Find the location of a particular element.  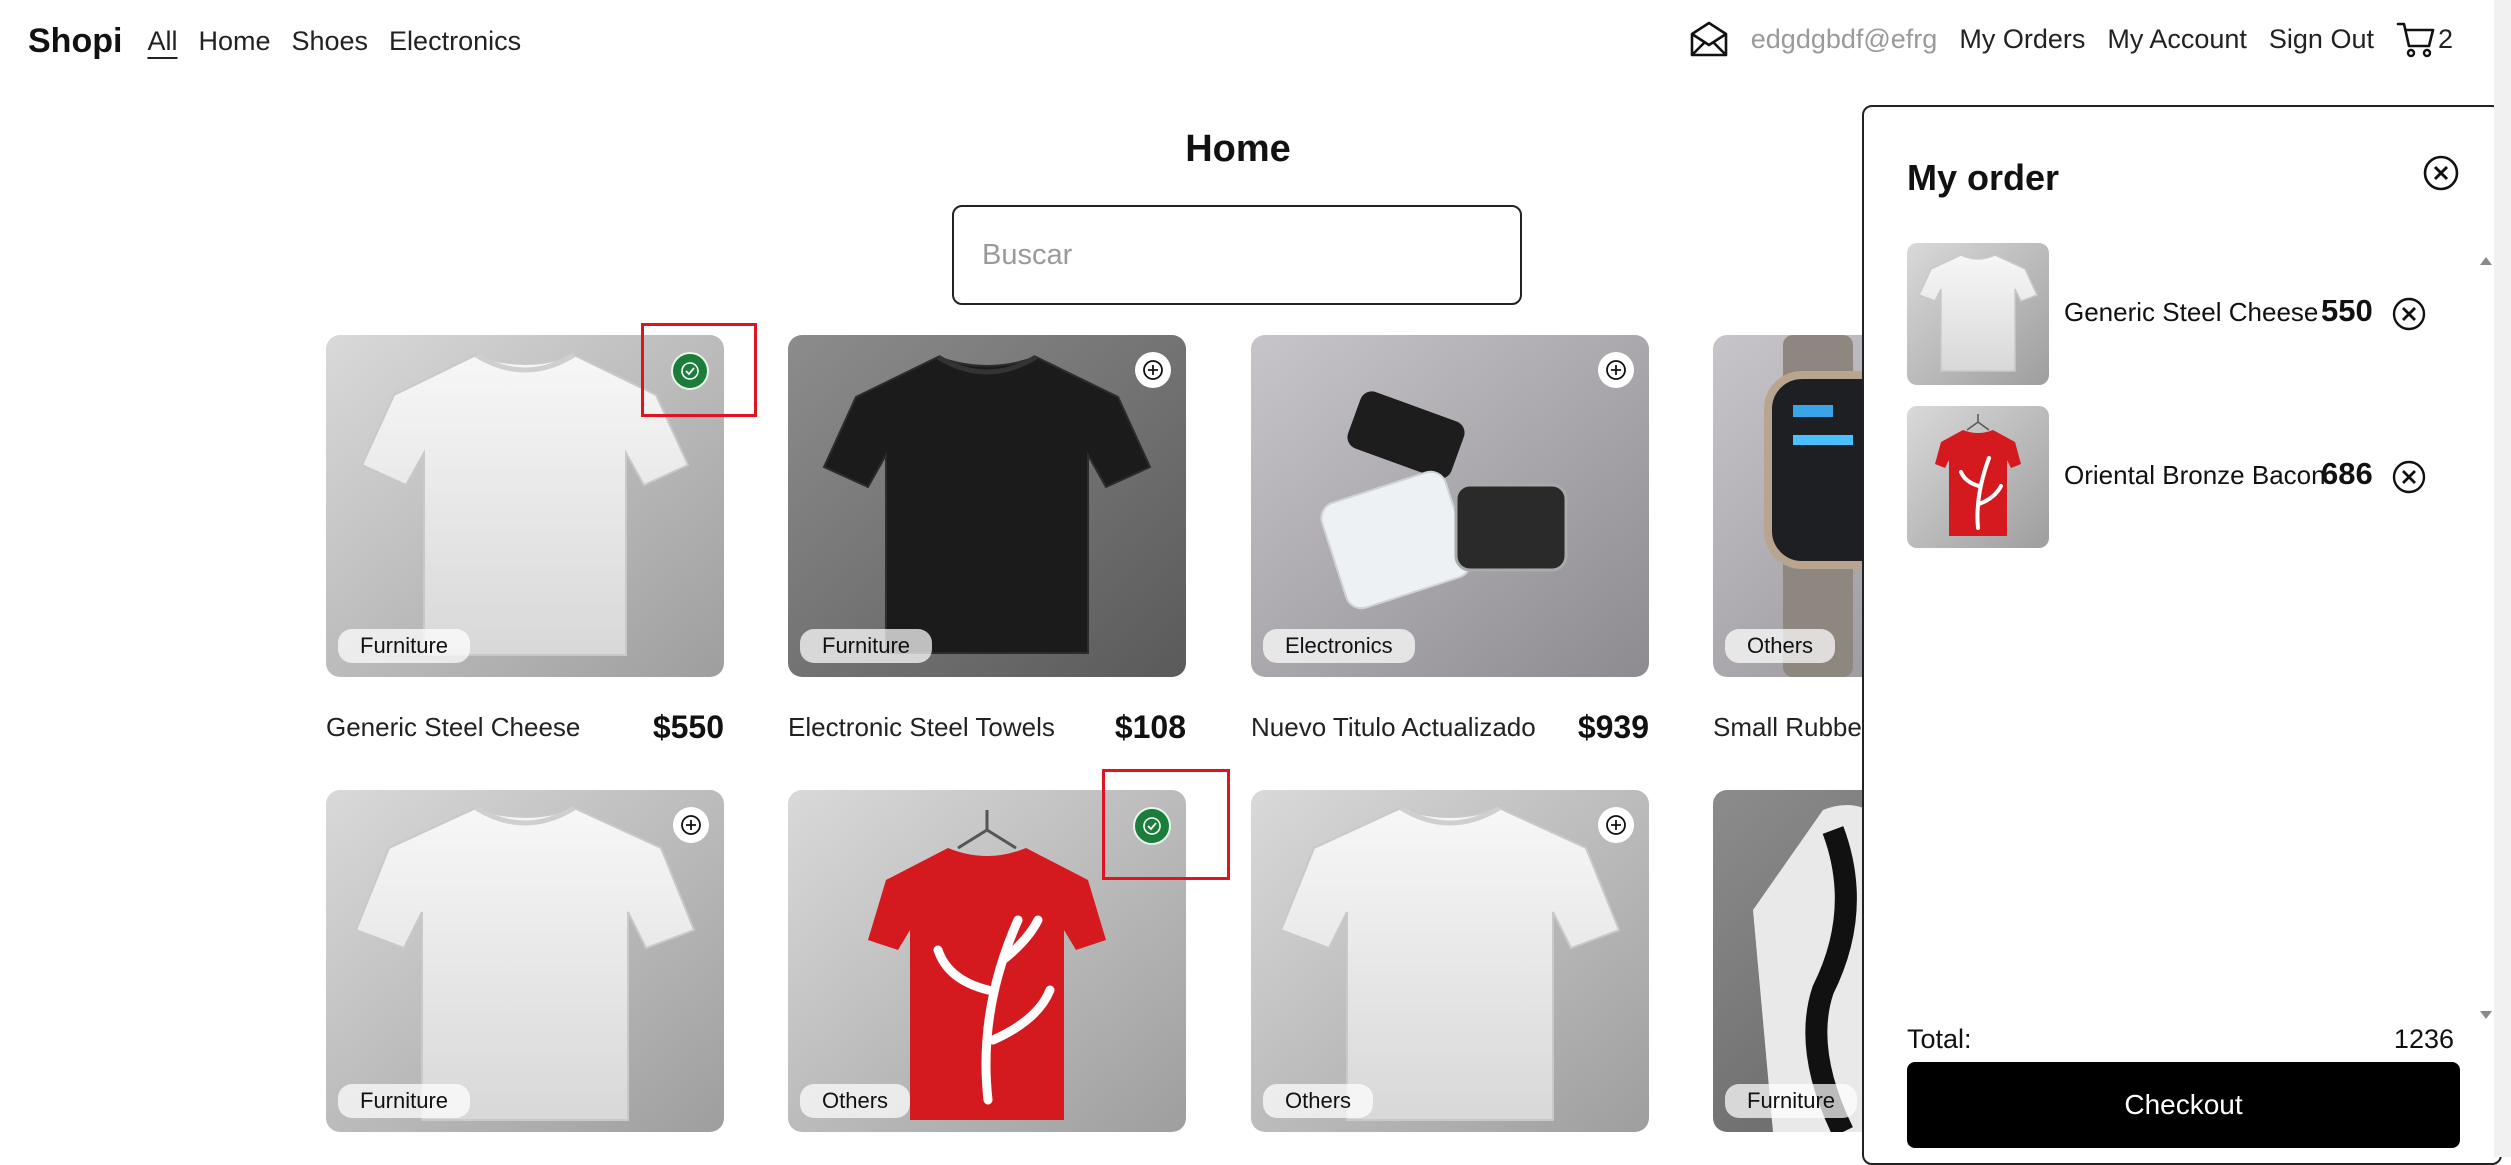

product-info: Nuevo Titulo Actualizado $939 is located at coordinates (1450, 727).